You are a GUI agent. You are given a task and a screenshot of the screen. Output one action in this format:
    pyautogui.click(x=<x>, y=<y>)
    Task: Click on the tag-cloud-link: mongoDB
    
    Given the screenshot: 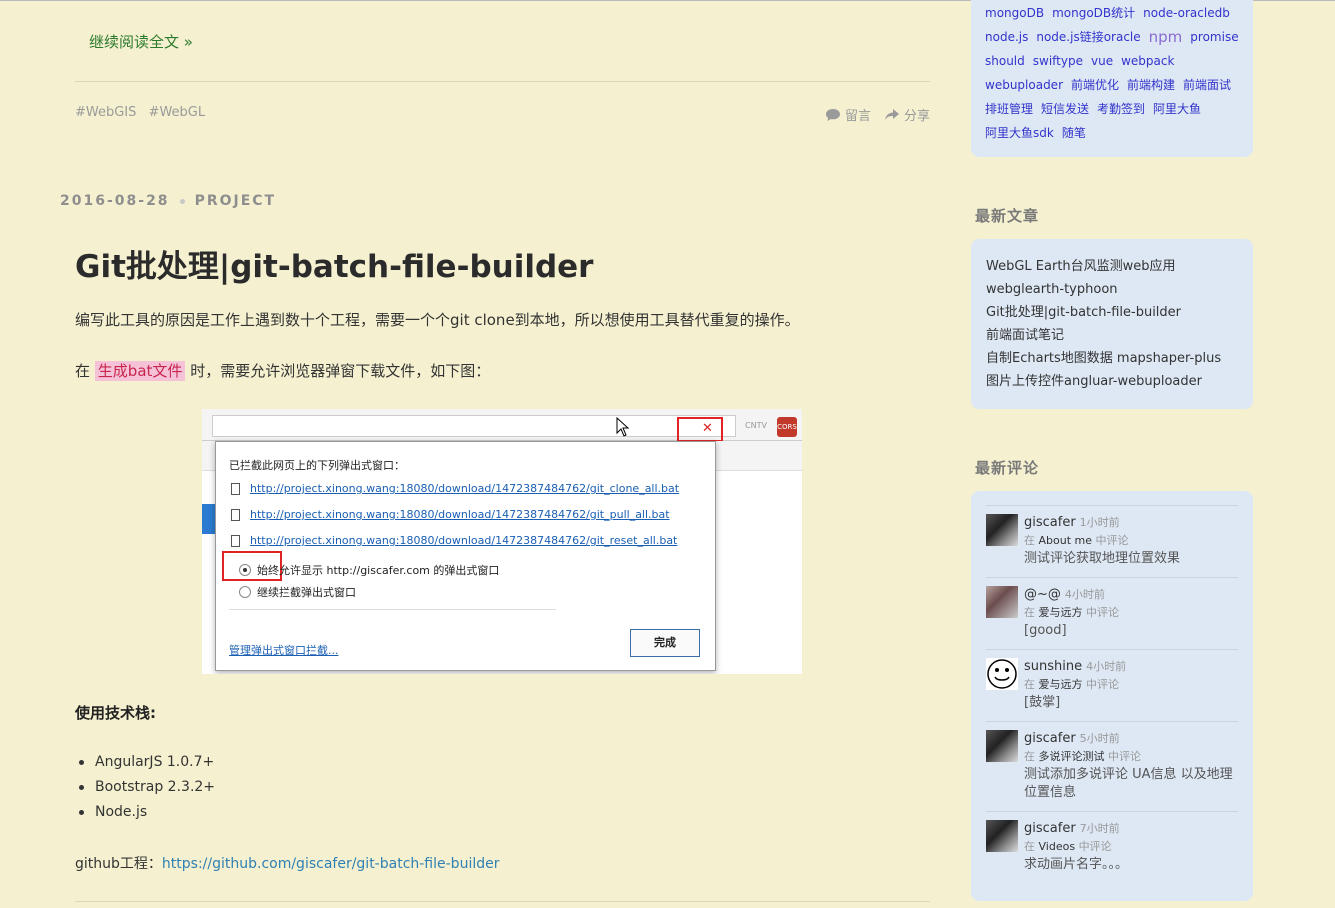 What is the action you would take?
    pyautogui.click(x=1014, y=13)
    